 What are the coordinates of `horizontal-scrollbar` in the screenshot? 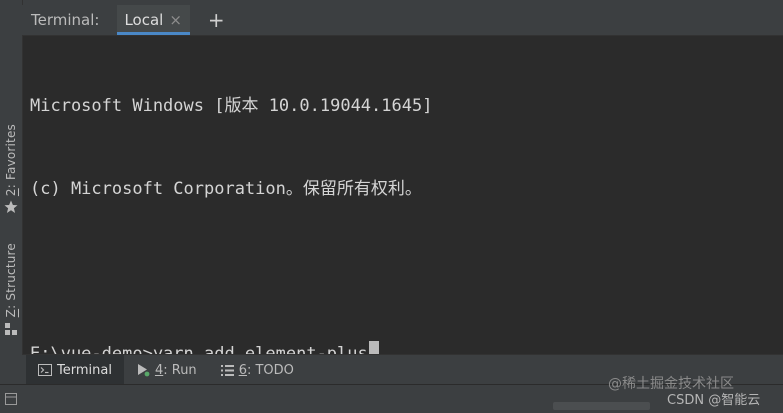 It's located at (601, 406).